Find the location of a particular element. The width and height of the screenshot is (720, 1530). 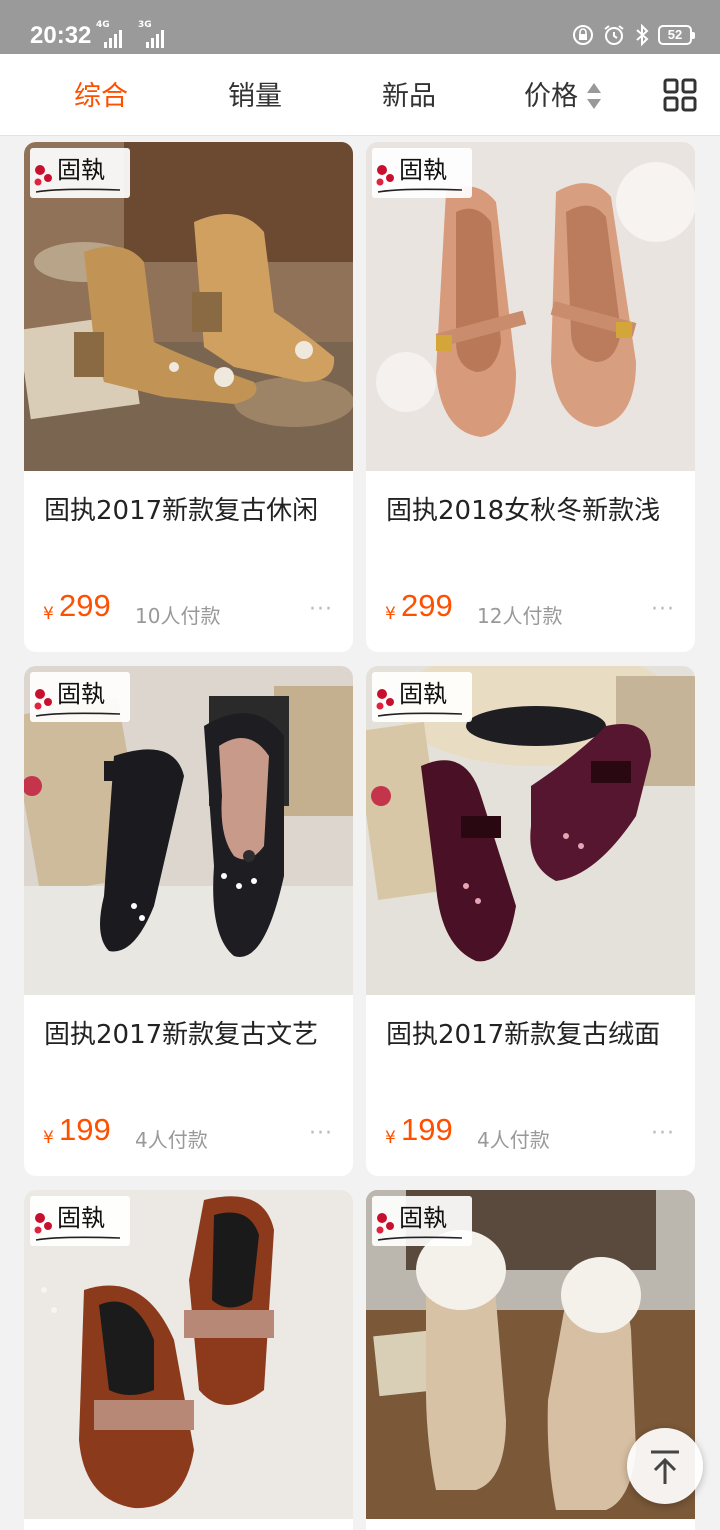

lock-rotation-icon is located at coordinates (583, 35).